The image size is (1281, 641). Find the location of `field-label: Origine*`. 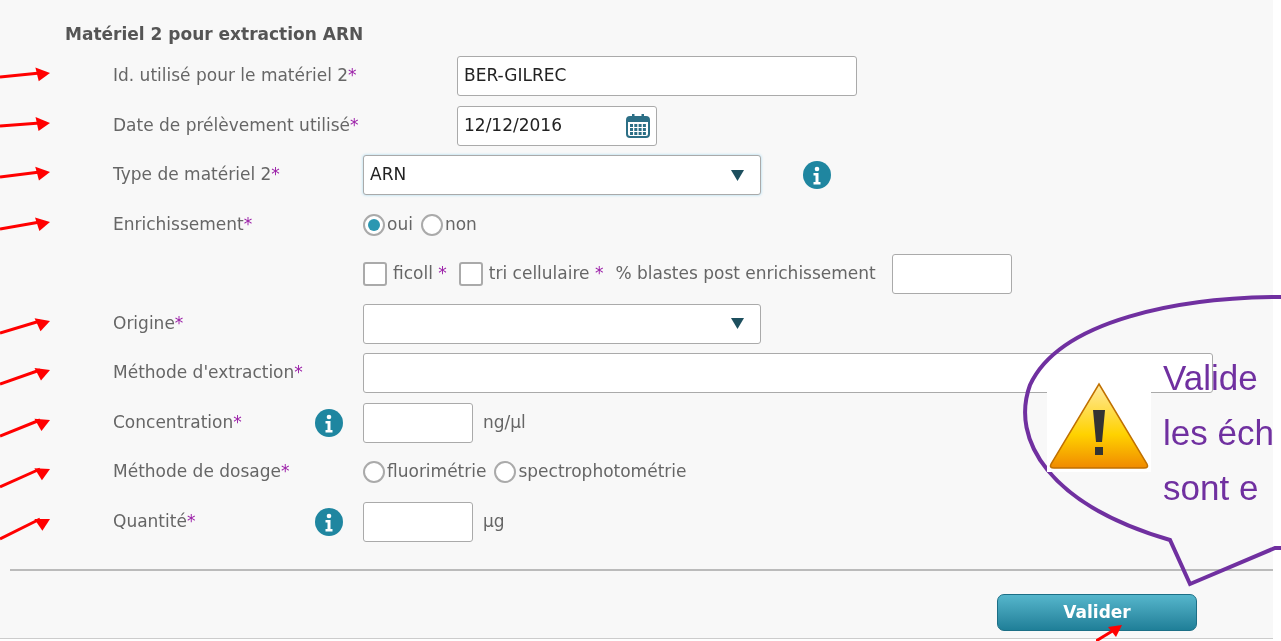

field-label: Origine* is located at coordinates (149, 323).